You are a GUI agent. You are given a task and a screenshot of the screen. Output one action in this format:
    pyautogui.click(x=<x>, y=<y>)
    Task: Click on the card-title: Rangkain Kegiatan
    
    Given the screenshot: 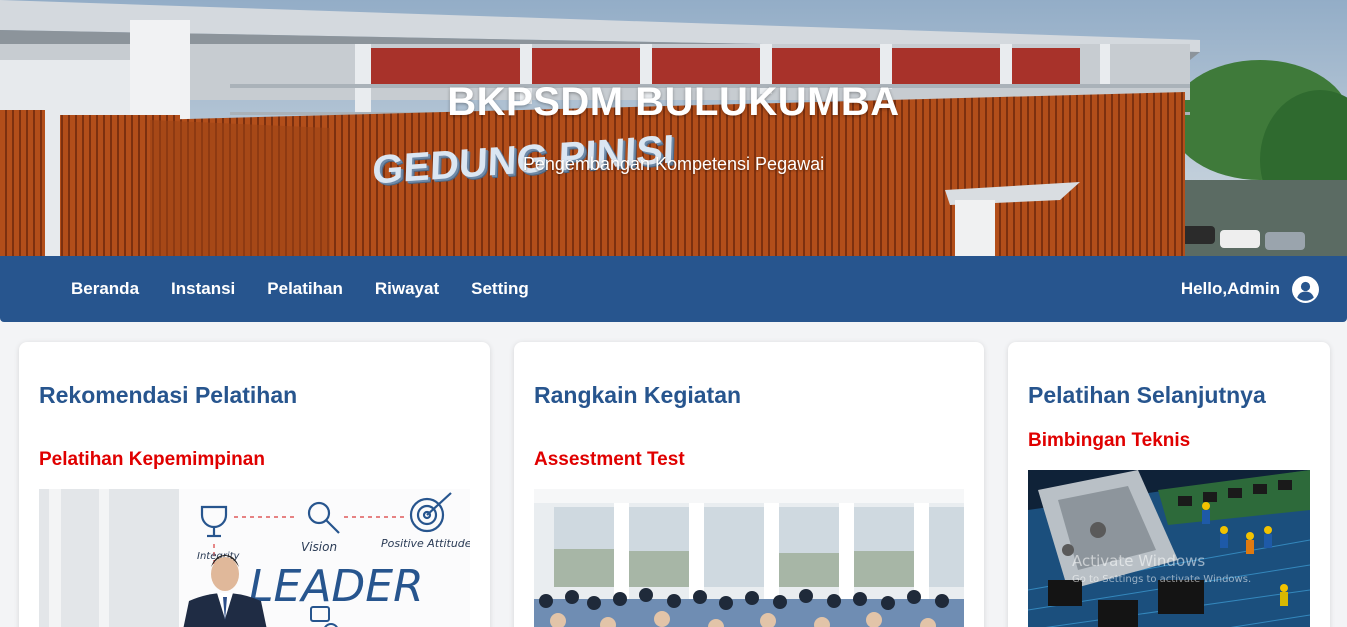 What is the action you would take?
    pyautogui.click(x=638, y=395)
    